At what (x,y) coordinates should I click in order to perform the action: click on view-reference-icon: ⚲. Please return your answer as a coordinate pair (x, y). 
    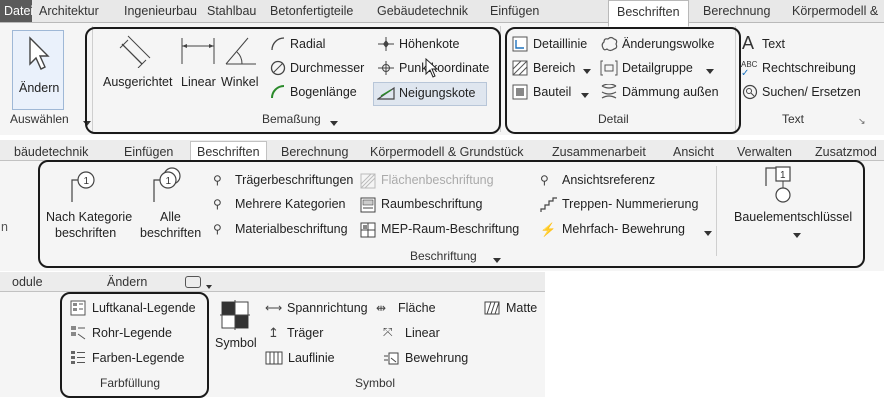
    Looking at the image, I should click on (544, 180).